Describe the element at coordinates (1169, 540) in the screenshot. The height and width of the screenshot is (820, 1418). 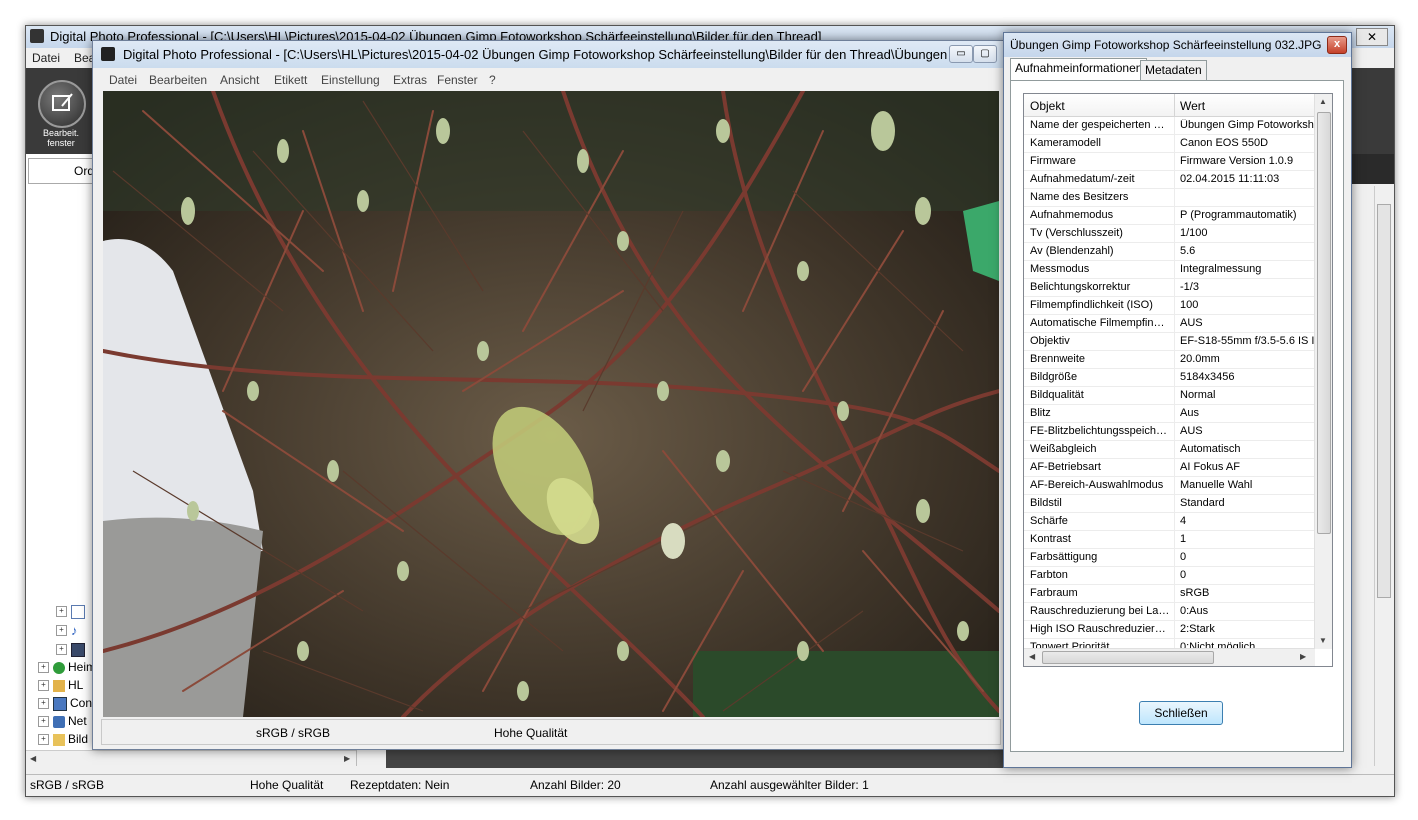
I see `info-row: Kontrast 1` at that location.